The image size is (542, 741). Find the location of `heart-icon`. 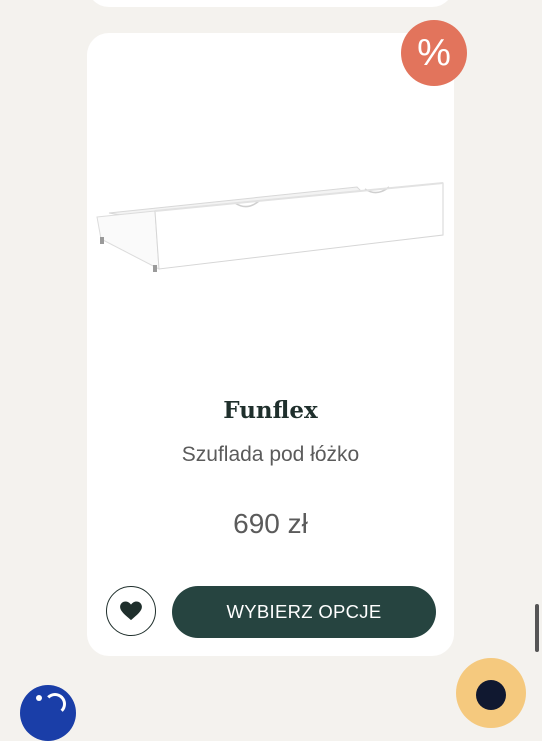

heart-icon is located at coordinates (131, 611).